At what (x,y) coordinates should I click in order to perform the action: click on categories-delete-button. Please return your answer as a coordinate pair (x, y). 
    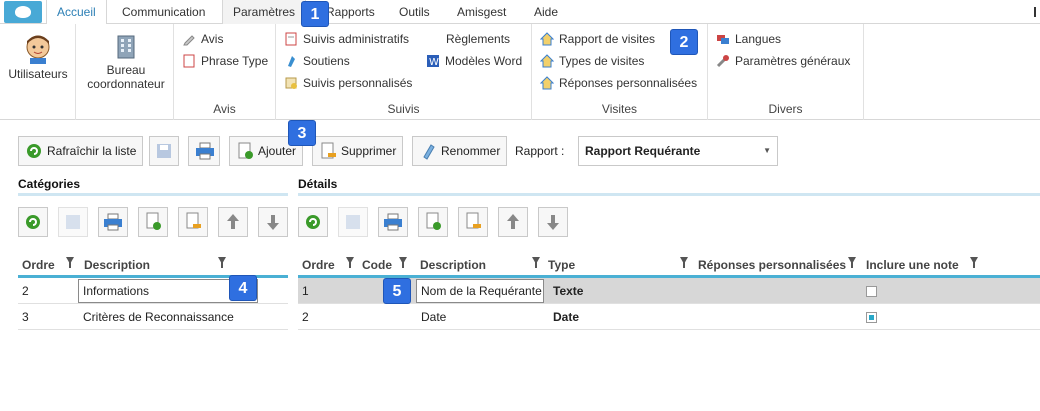
    Looking at the image, I should click on (193, 222).